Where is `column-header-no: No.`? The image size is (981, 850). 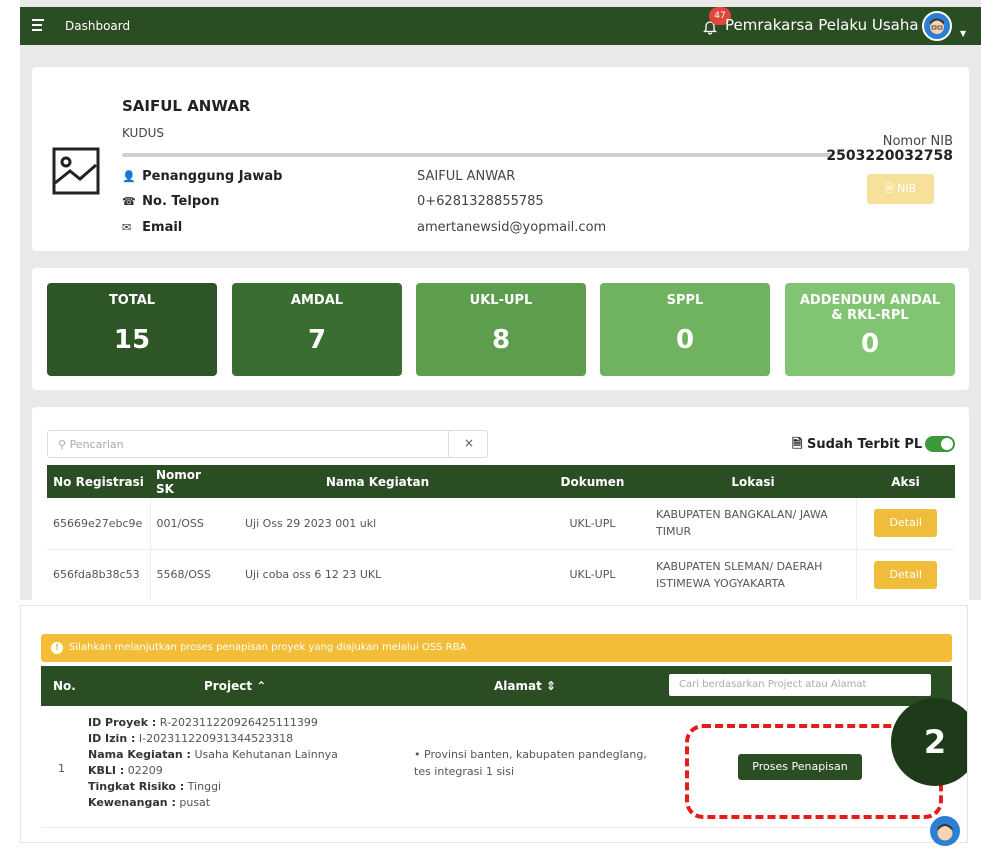 column-header-no: No. is located at coordinates (64, 686).